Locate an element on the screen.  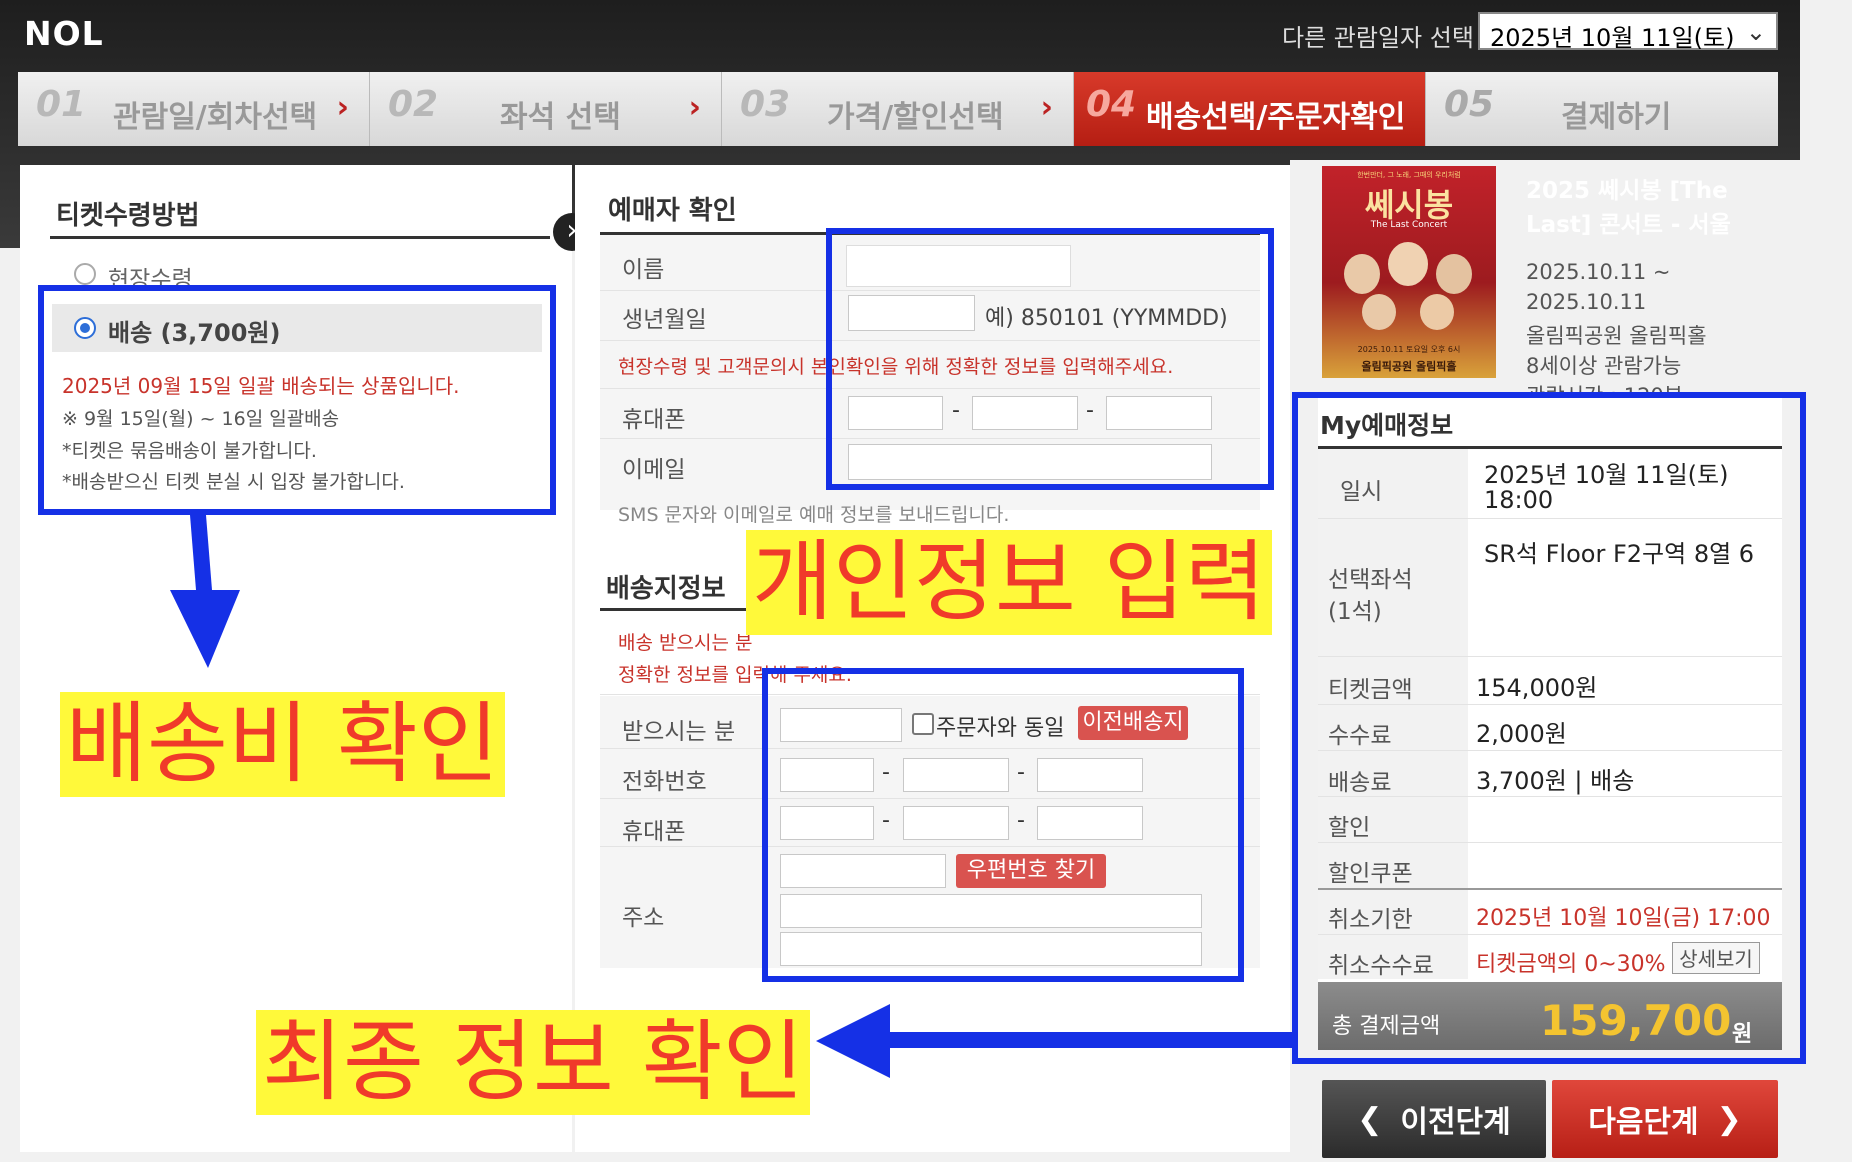
annotation-personal-info: 개인정보 입력 is located at coordinates (1009, 582).